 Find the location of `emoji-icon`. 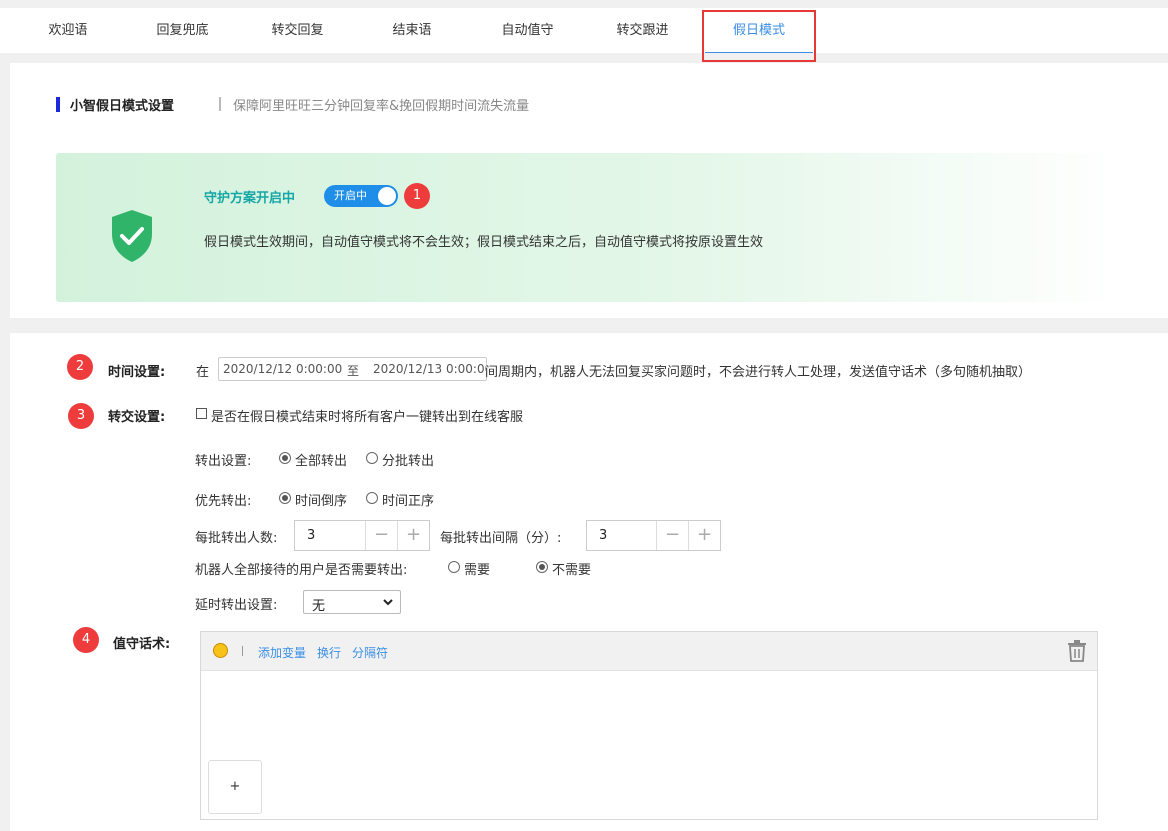

emoji-icon is located at coordinates (220, 650).